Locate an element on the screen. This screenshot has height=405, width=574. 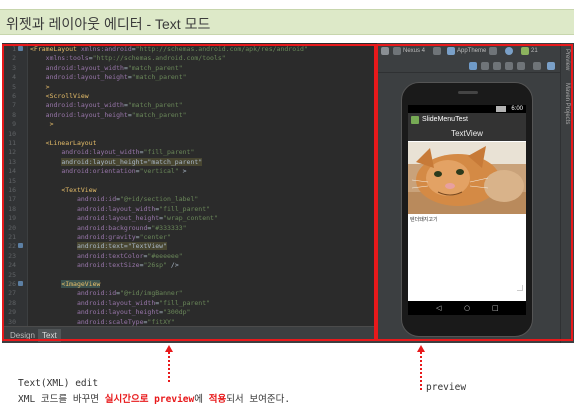
arrow-line-preview is located at coordinates (421, 371).